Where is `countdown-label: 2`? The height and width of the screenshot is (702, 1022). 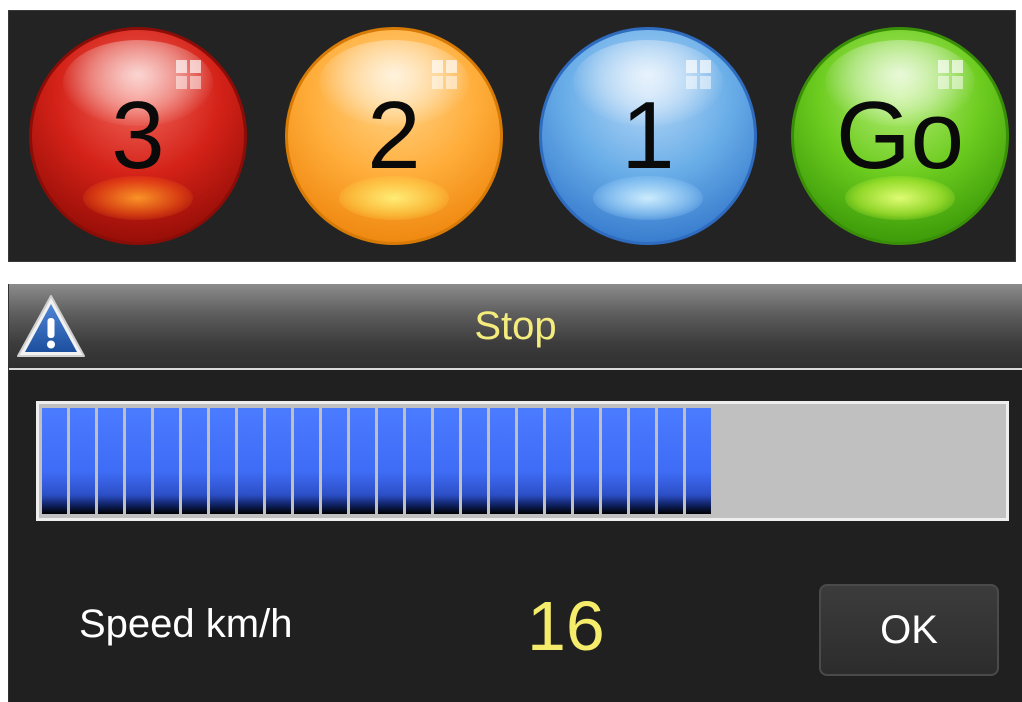
countdown-label: 2 is located at coordinates (394, 135).